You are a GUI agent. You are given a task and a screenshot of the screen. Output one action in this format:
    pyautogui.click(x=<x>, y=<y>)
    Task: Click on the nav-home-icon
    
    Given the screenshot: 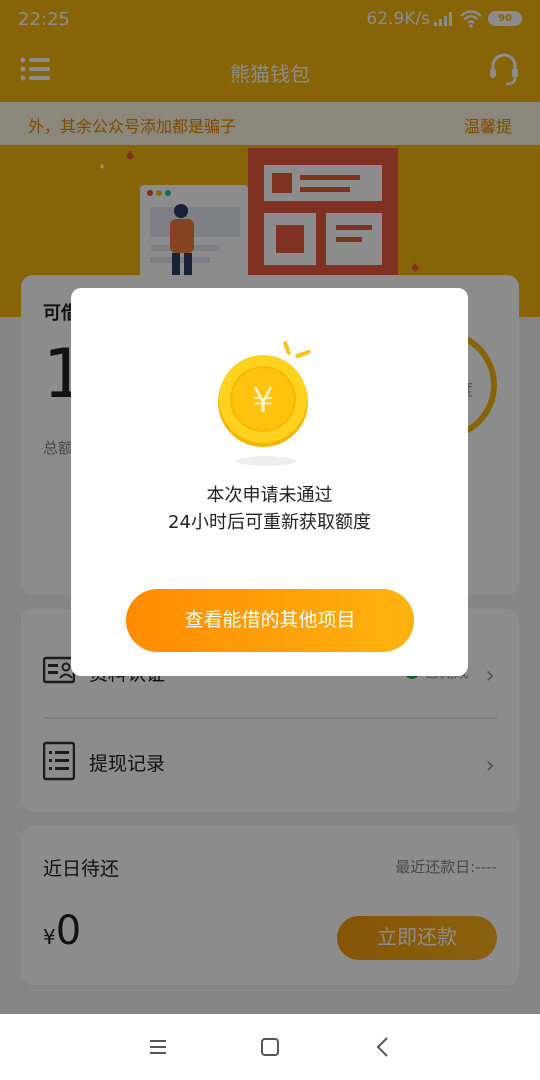 What is the action you would take?
    pyautogui.click(x=270, y=1047)
    